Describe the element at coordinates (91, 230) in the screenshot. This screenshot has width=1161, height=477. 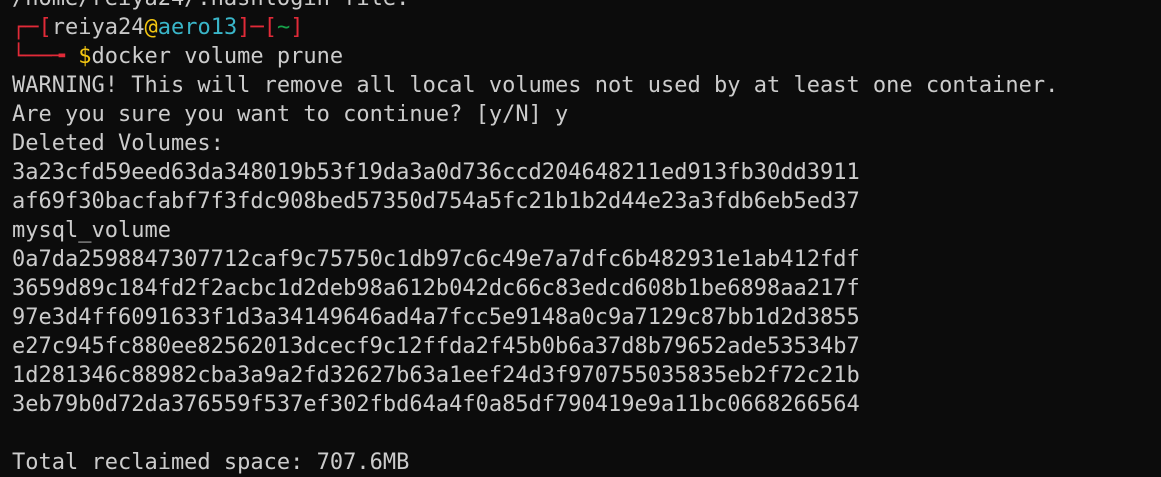
I see `volume-item: mysql_volume` at that location.